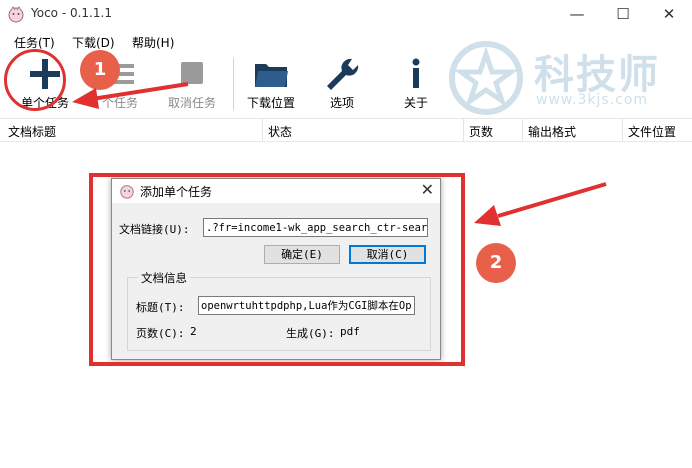 The height and width of the screenshot is (468, 692). What do you see at coordinates (346, 14) in the screenshot?
I see `title-bar: Yoco - 0.1.1.1 — ☐ ✕` at bounding box center [346, 14].